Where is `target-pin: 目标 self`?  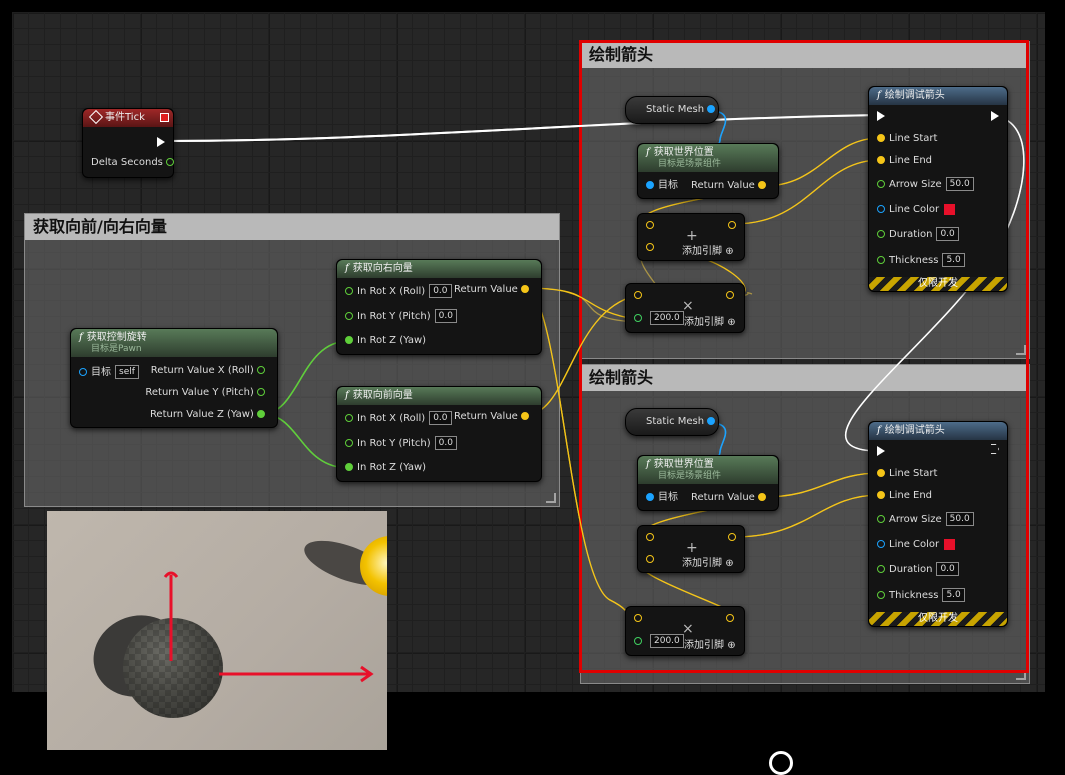 target-pin: 目标 self is located at coordinates (109, 373).